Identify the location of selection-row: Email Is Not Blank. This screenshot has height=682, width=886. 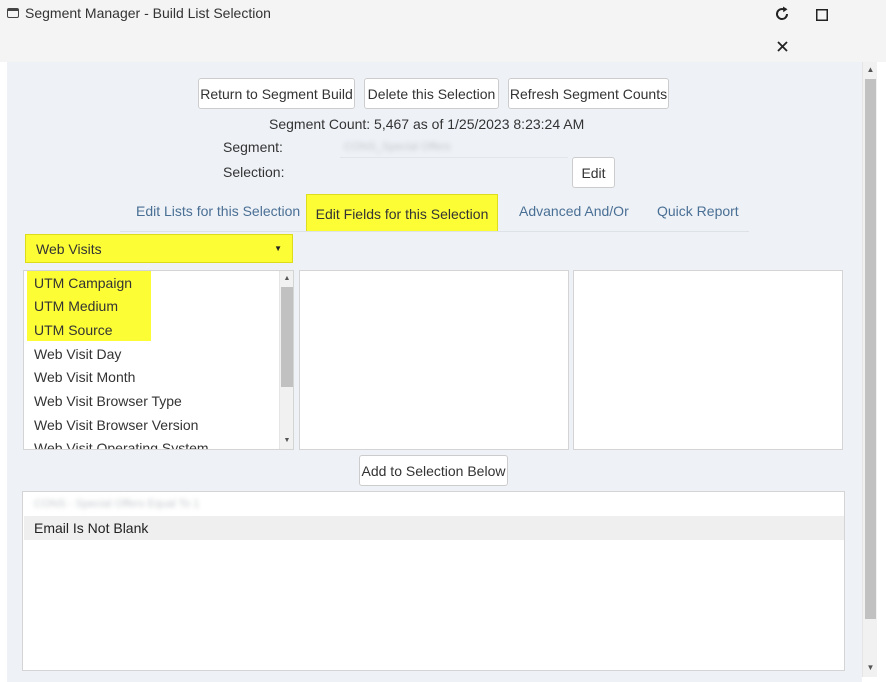
(434, 528).